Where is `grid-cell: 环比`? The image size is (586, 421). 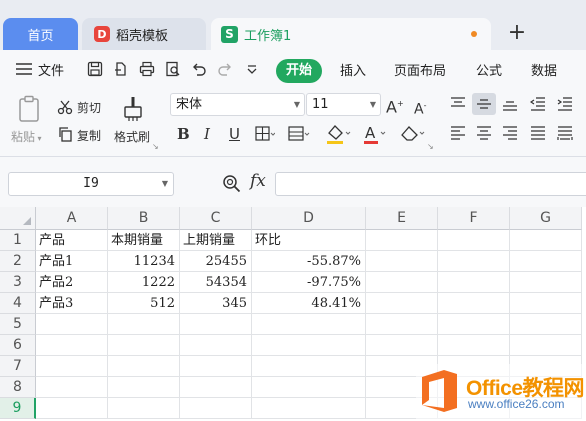 grid-cell: 环比 is located at coordinates (309, 240).